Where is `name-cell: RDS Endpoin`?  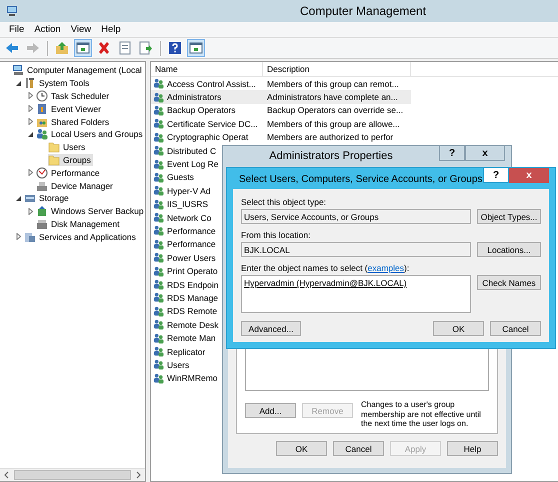
name-cell: RDS Endpoin is located at coordinates (193, 285).